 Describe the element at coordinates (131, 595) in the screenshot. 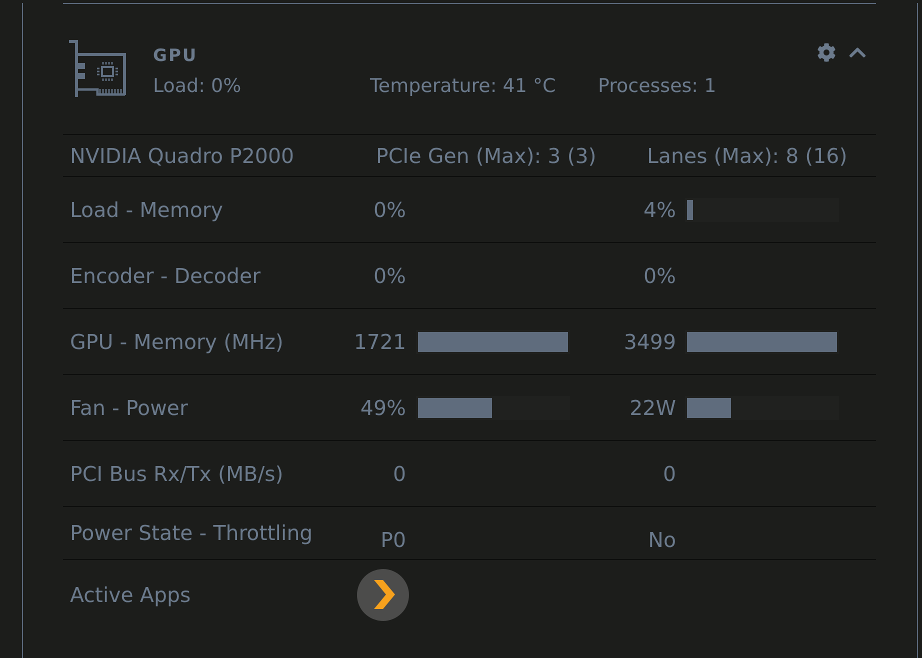

I see `metric-label: Active Apps` at that location.